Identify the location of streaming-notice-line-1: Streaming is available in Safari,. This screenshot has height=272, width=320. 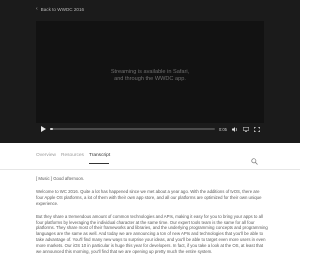
(150, 72).